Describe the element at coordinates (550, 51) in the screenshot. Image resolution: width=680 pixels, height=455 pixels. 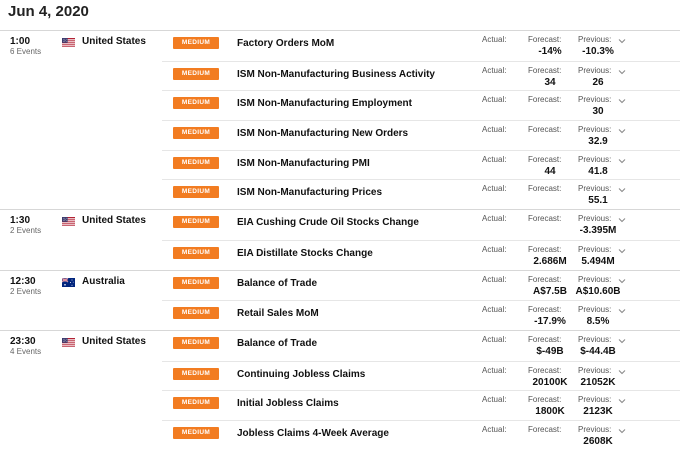
I see `forecast-value: -14%` at that location.